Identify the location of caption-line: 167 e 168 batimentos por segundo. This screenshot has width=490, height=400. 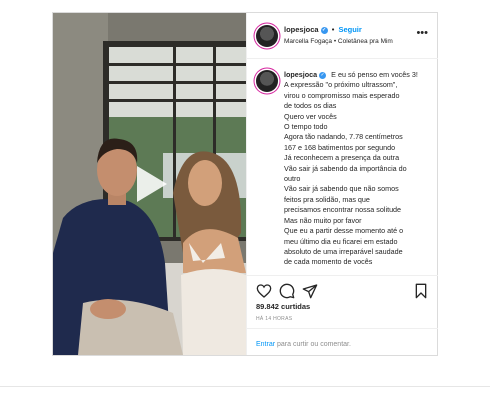
(340, 147).